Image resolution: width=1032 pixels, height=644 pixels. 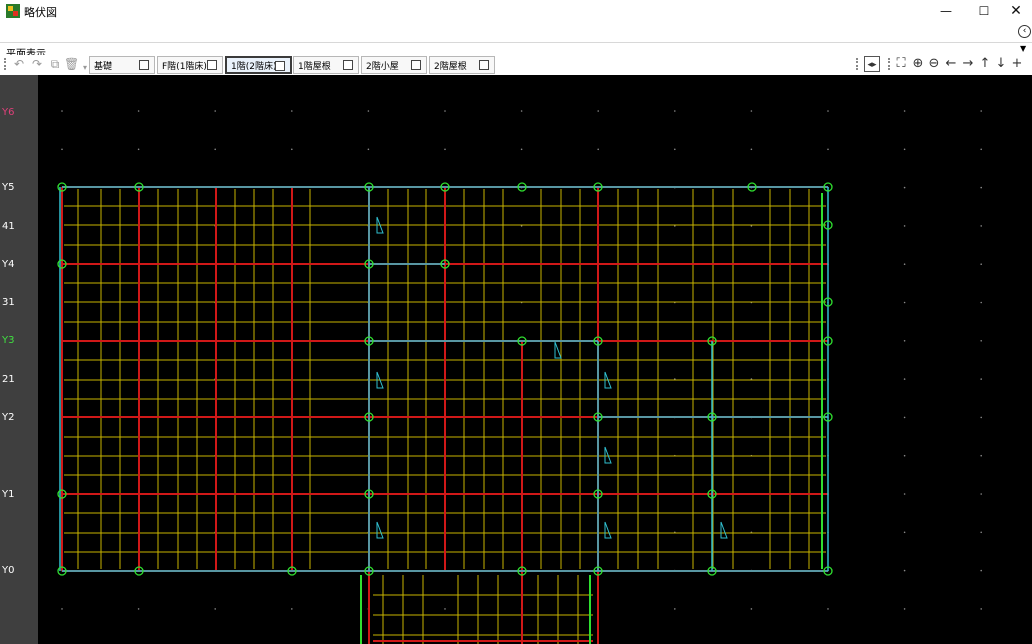 I want to click on floor-tab: F階(1階床), so click(x=190, y=65).